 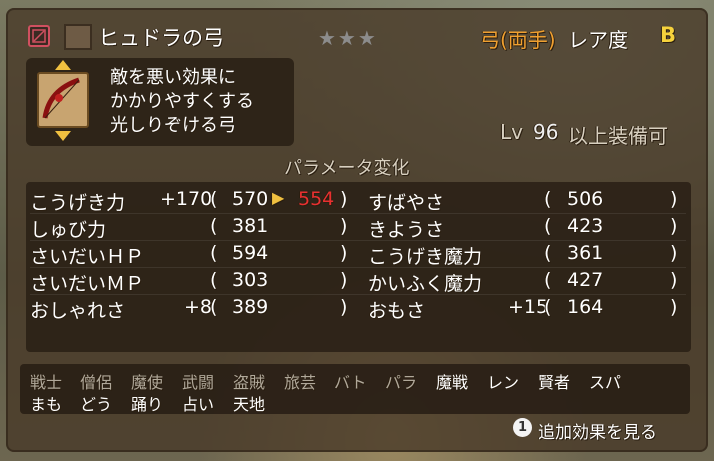 I want to click on stat-current: 164, so click(x=585, y=307).